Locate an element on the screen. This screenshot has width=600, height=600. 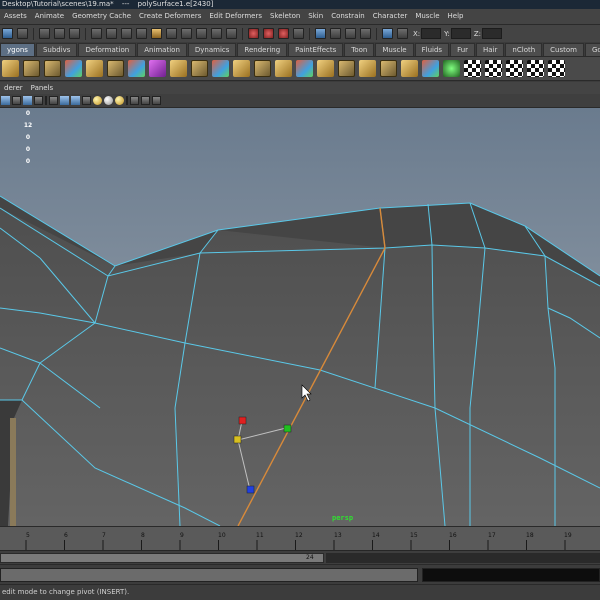
tab-toon: Toon is located at coordinates (359, 49).